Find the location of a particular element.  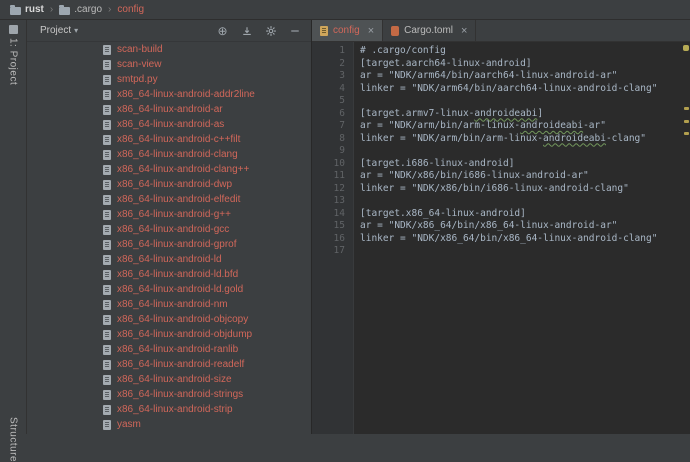

tree-item: x86_64-linux-android-gprof is located at coordinates (169, 244).